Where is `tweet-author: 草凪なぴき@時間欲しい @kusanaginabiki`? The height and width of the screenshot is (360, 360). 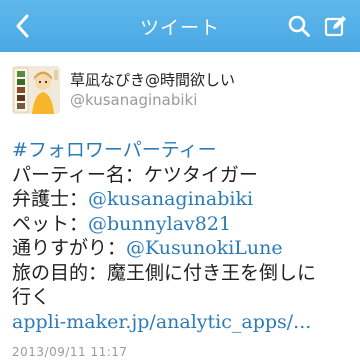 tweet-author: 草凪なぴき@時間欲しい @kusanaginabiki is located at coordinates (182, 91).